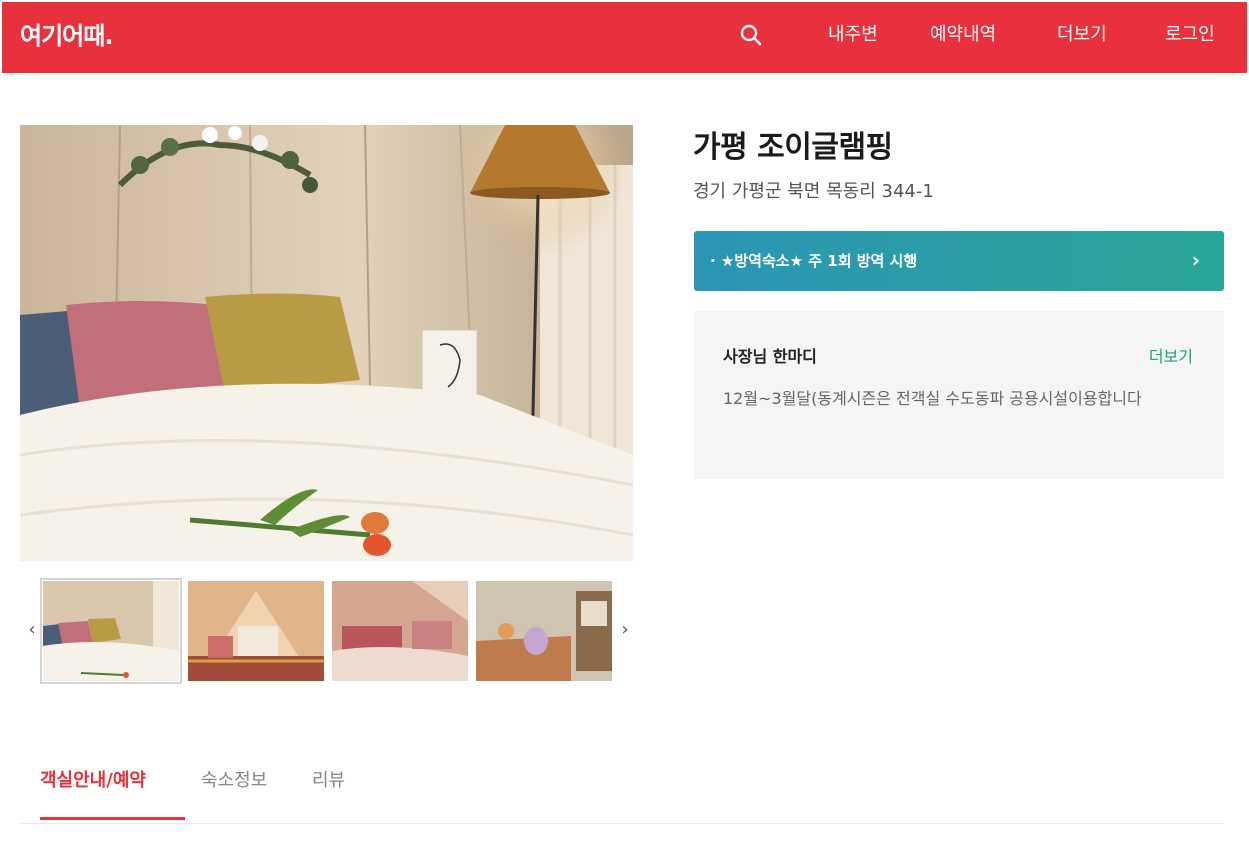 The image size is (1249, 849). What do you see at coordinates (66, 33) in the screenshot?
I see `brand-logo: 여기어때.` at bounding box center [66, 33].